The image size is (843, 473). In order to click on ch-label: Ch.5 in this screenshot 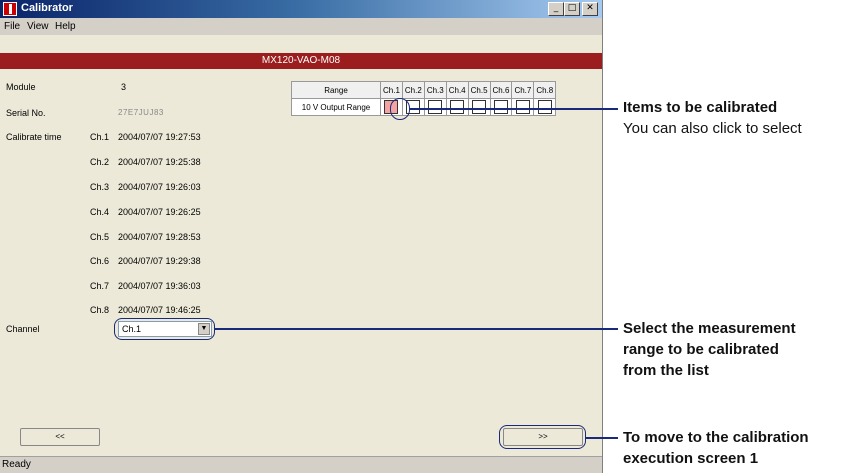, I will do `click(100, 237)`.